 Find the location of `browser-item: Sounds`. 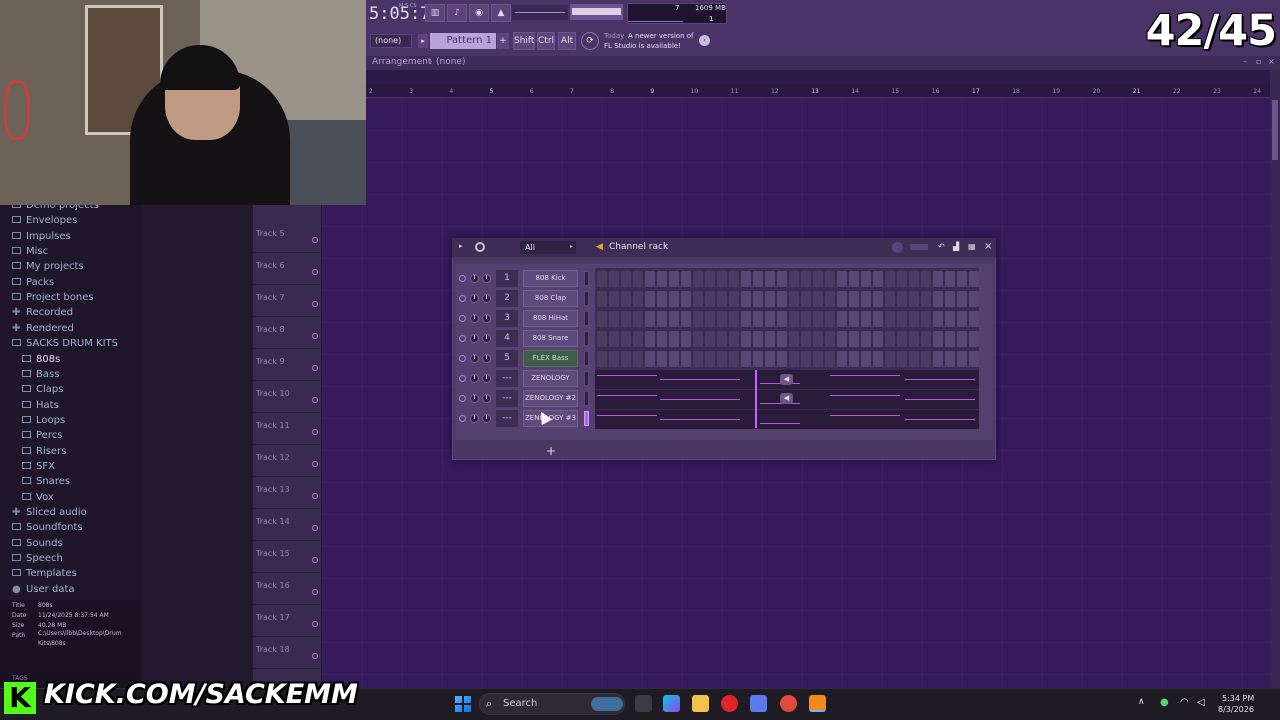

browser-item: Sounds is located at coordinates (37, 545).